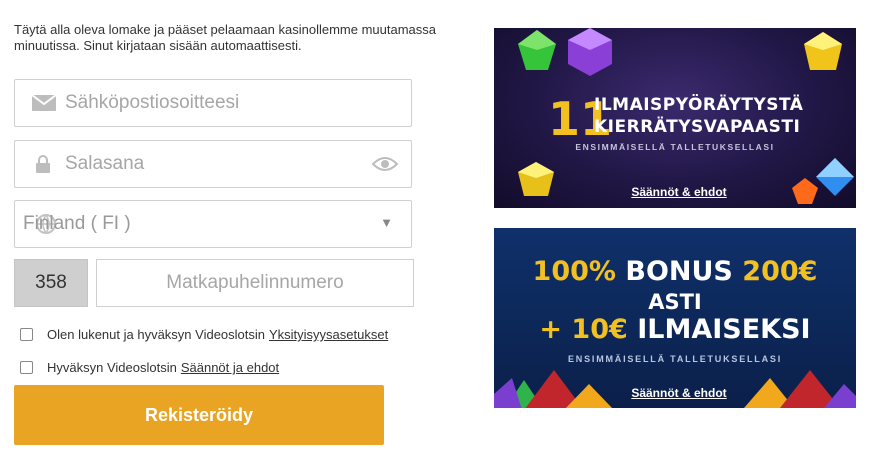 The image size is (894, 464). What do you see at coordinates (26, 334) in the screenshot?
I see `privacy-checkbox` at bounding box center [26, 334].